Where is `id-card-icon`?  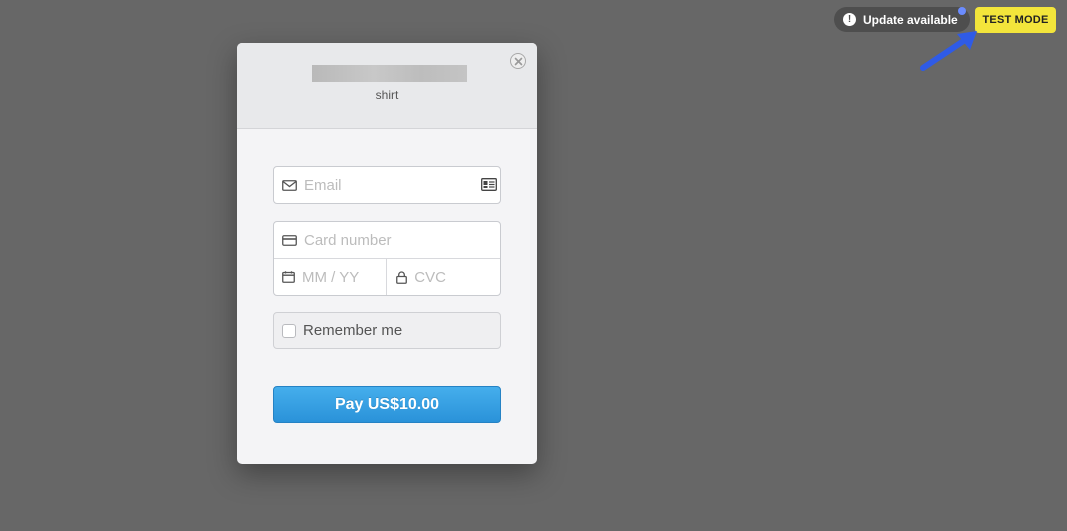
id-card-icon is located at coordinates (489, 184).